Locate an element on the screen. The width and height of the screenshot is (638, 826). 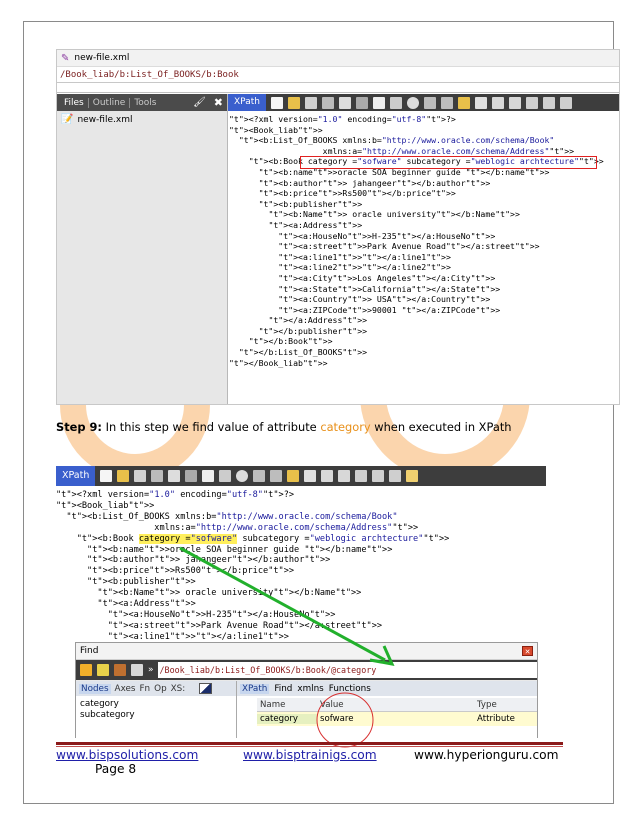
attribute-highlight-box is located at coordinates (448, 162).